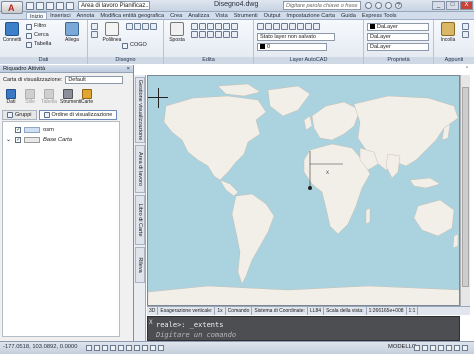  I want to click on save-icon, so click(50, 6).